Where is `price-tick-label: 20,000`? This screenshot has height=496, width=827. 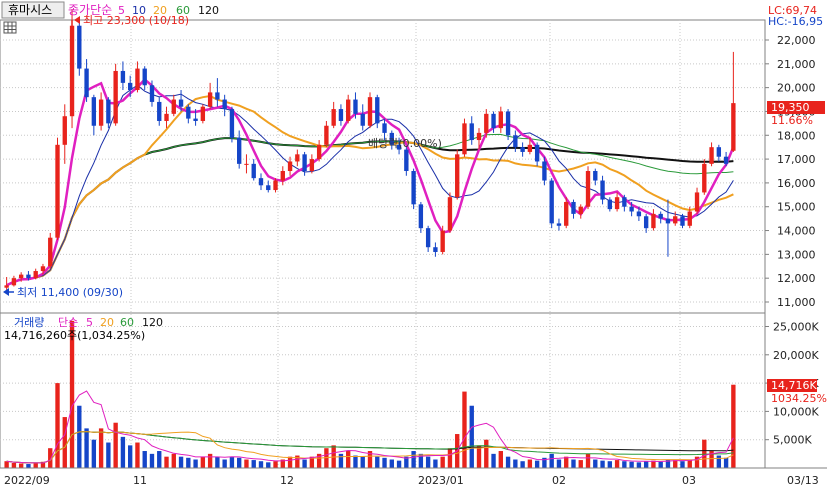 price-tick-label: 20,000 is located at coordinates (796, 88).